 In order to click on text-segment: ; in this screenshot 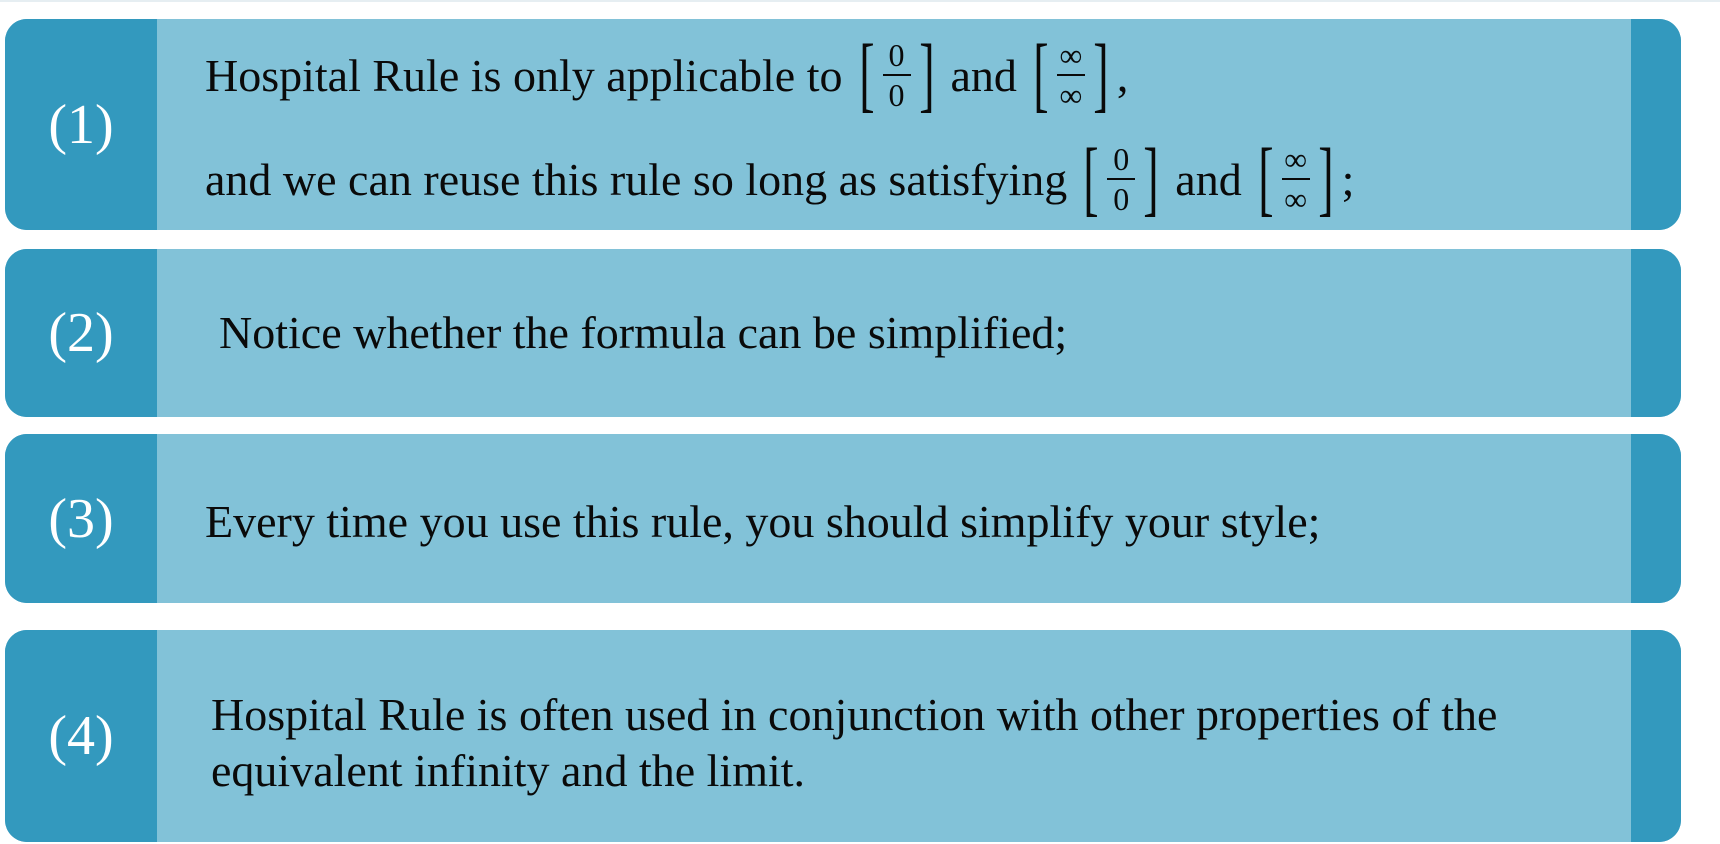, I will do `click(1348, 179)`.